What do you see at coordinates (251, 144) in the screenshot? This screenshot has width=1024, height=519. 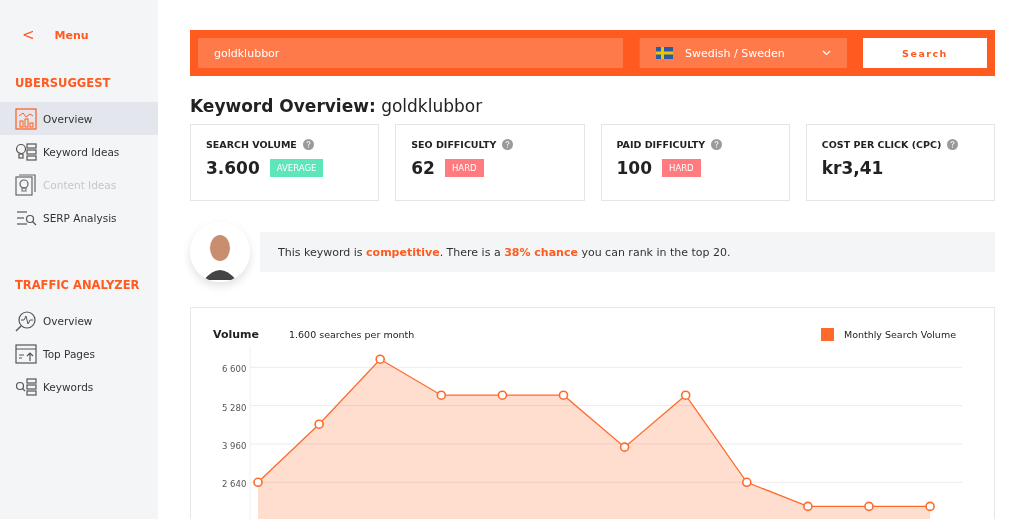 I see `metric-label: SEARCH VOLUME` at bounding box center [251, 144].